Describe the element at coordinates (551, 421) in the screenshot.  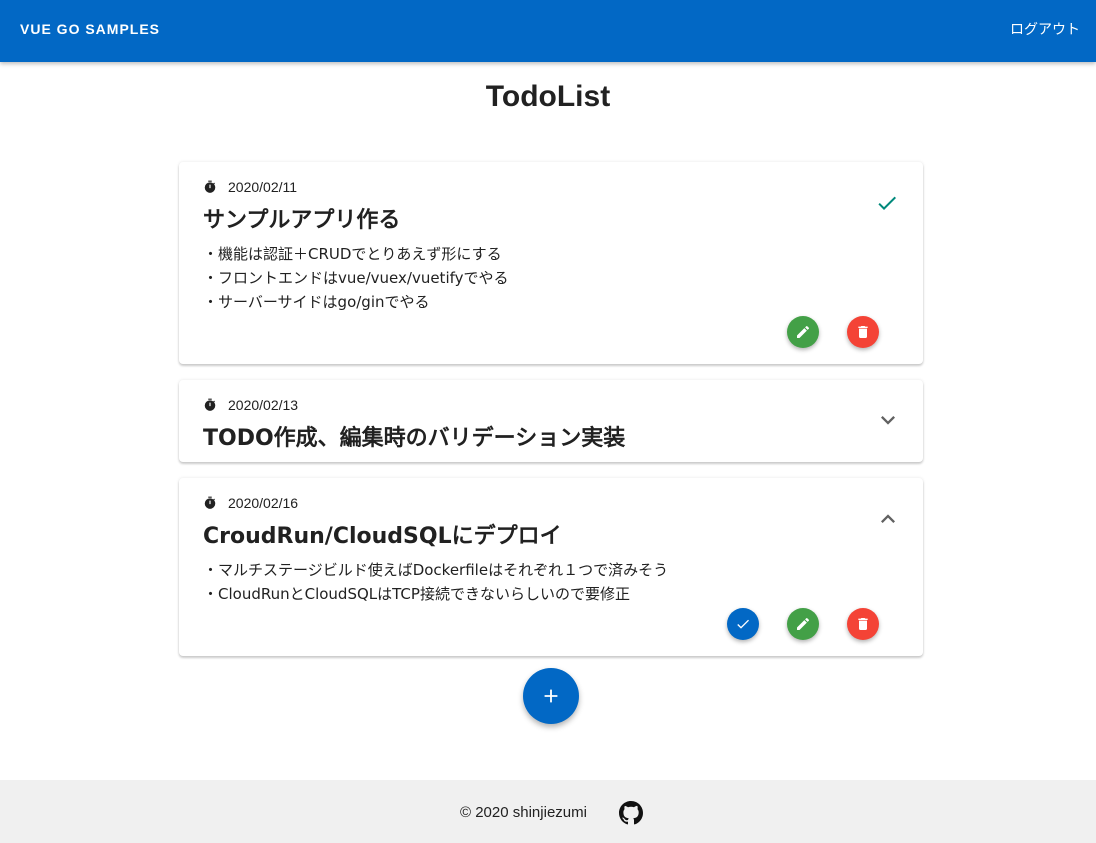
I see `todo-card: 2020/02/13 TODO作成、編集時のバリデーション実装` at that location.